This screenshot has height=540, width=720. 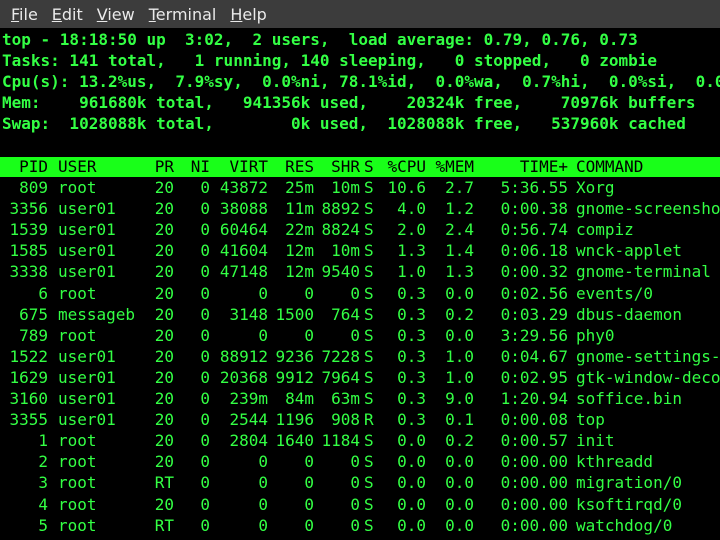 I want to click on column-header-pr: PR, so click(x=164, y=166).